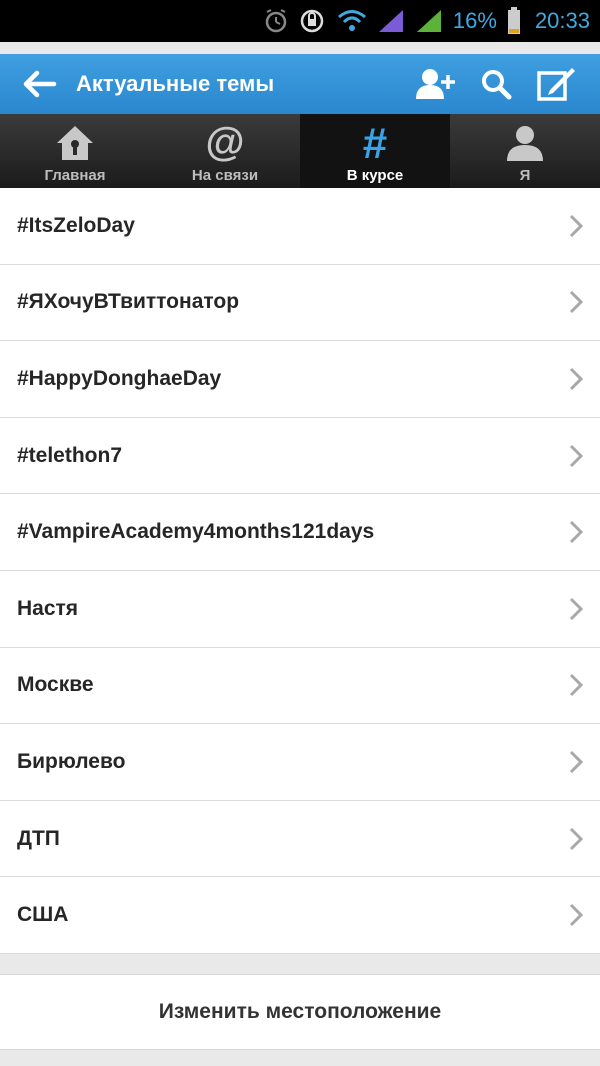  Describe the element at coordinates (436, 84) in the screenshot. I see `add-user-icon` at that location.